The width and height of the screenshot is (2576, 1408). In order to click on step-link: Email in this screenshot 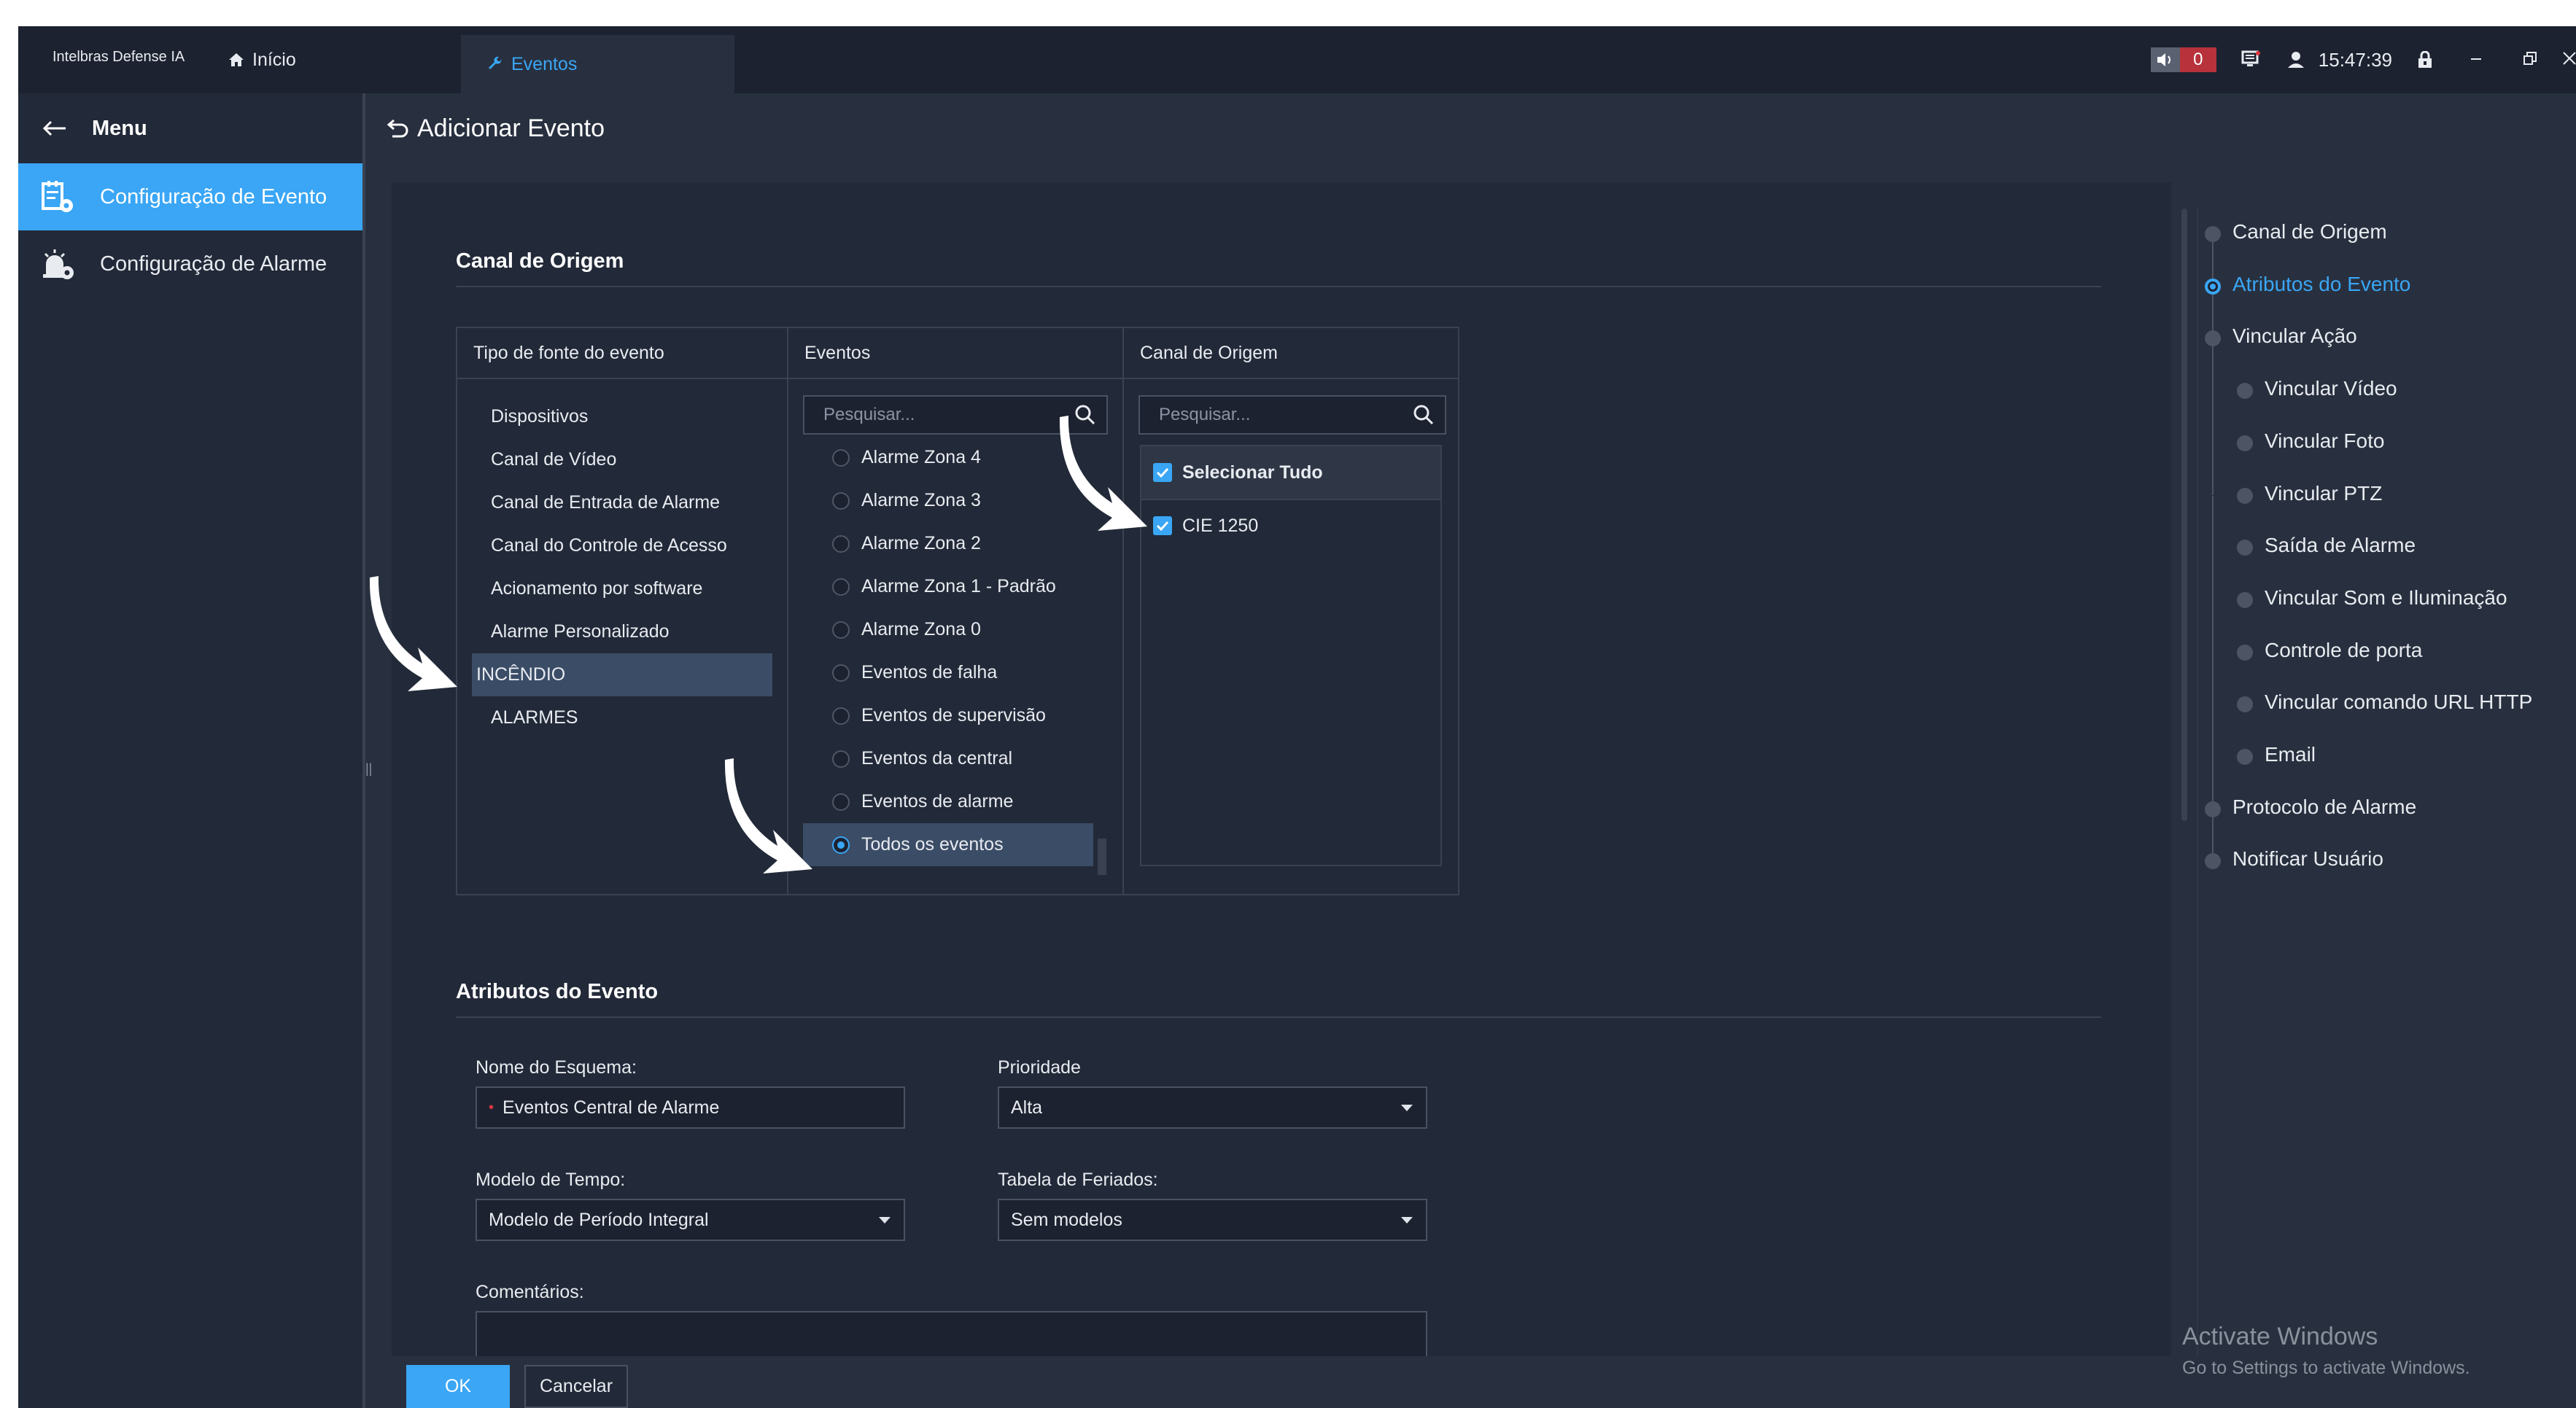, I will do `click(2291, 754)`.